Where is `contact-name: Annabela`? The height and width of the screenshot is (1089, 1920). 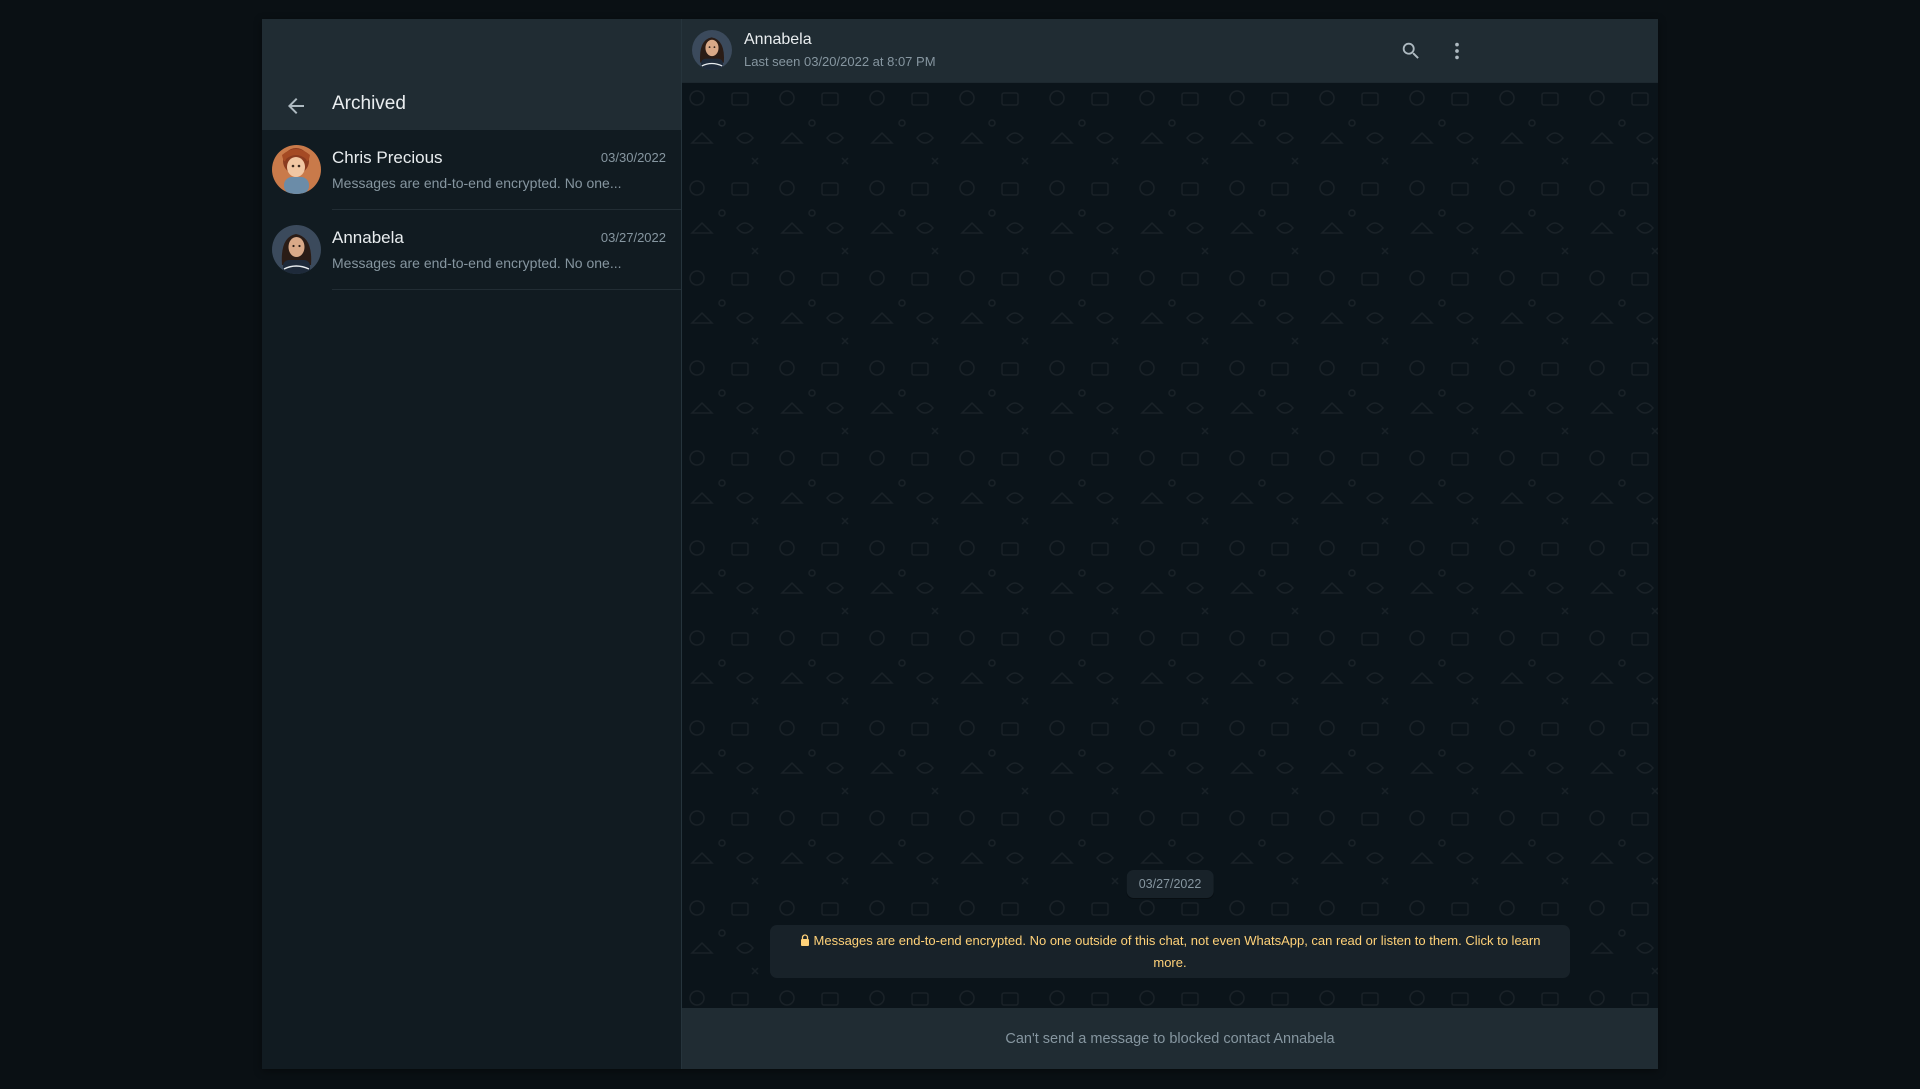 contact-name: Annabela is located at coordinates (778, 40).